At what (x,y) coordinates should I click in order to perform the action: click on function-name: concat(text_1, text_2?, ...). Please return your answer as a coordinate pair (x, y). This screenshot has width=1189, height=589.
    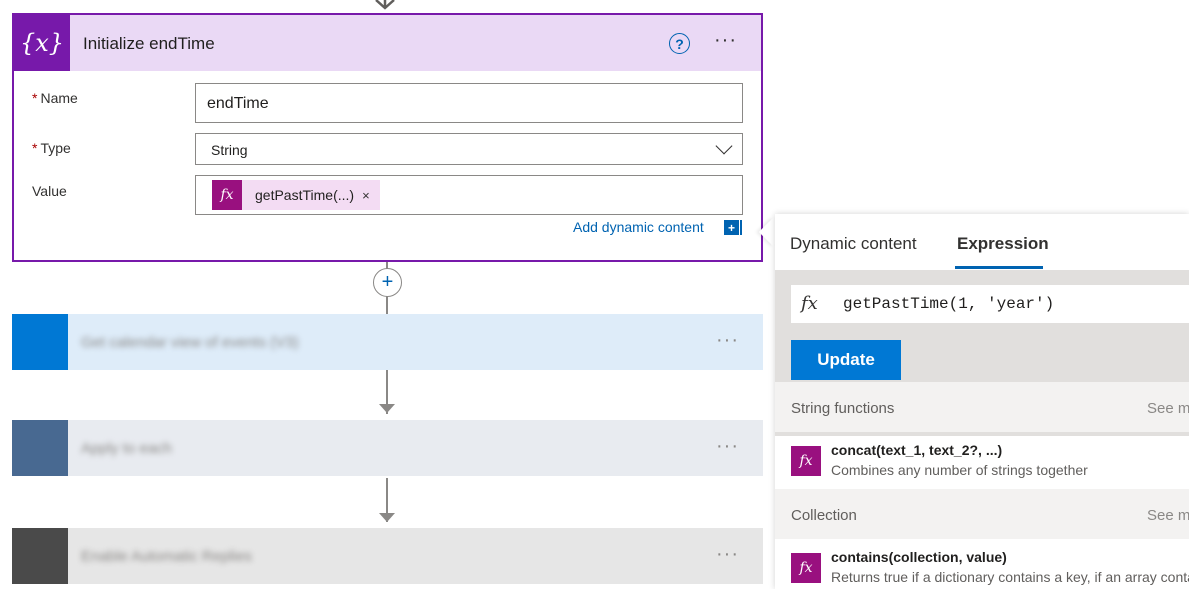
    Looking at the image, I should click on (917, 450).